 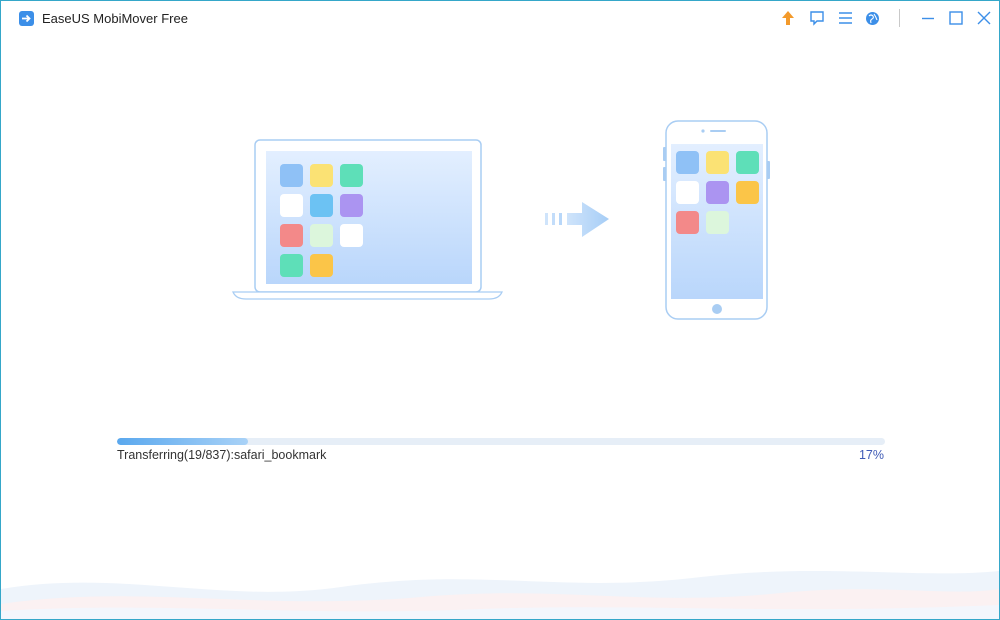 What do you see at coordinates (367, 219) in the screenshot?
I see `laptop-illustration` at bounding box center [367, 219].